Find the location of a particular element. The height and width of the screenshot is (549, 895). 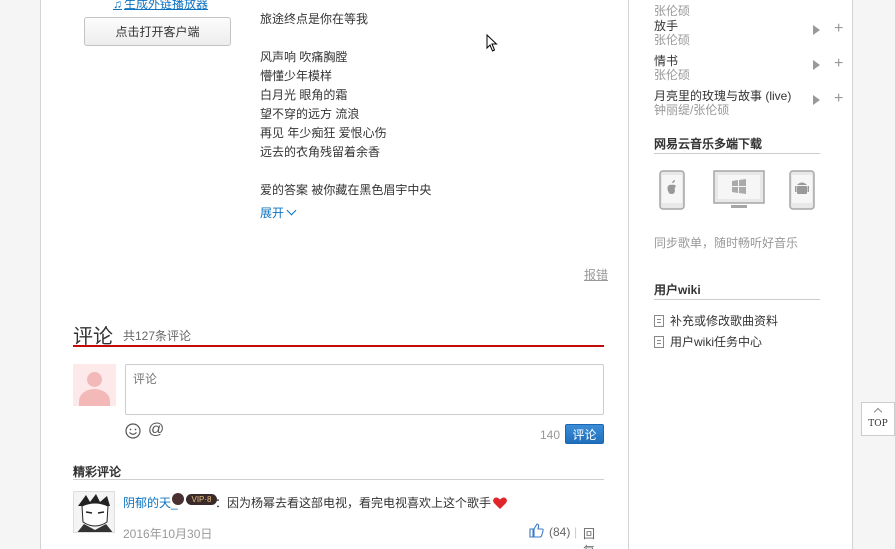

similar-song-item: 放手 张伦硕 + is located at coordinates (748, 32).